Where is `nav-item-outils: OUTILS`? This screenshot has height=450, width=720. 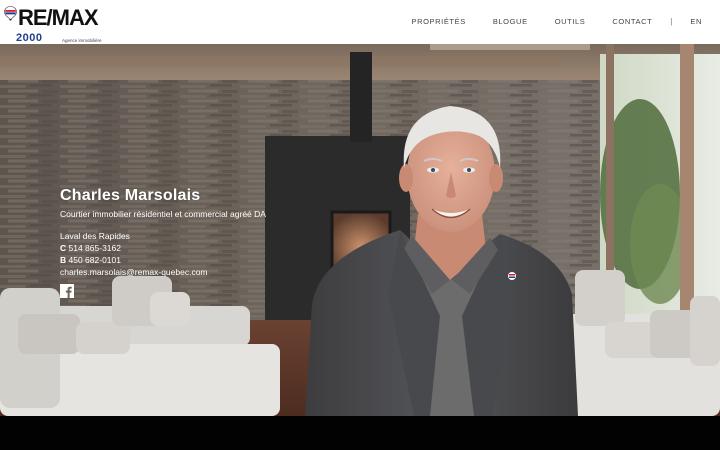 nav-item-outils: OUTILS is located at coordinates (570, 22).